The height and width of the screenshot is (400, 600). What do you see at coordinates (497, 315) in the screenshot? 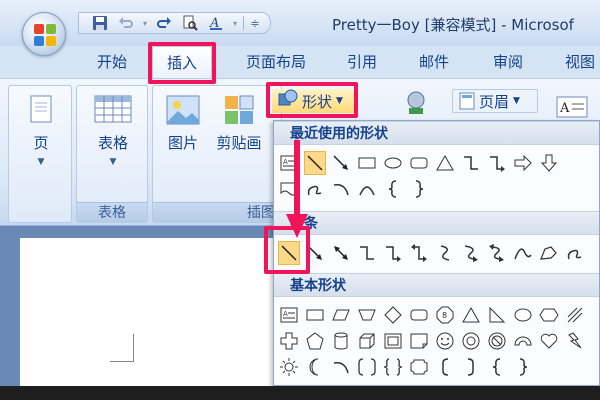
I see `right-triangle-icon` at bounding box center [497, 315].